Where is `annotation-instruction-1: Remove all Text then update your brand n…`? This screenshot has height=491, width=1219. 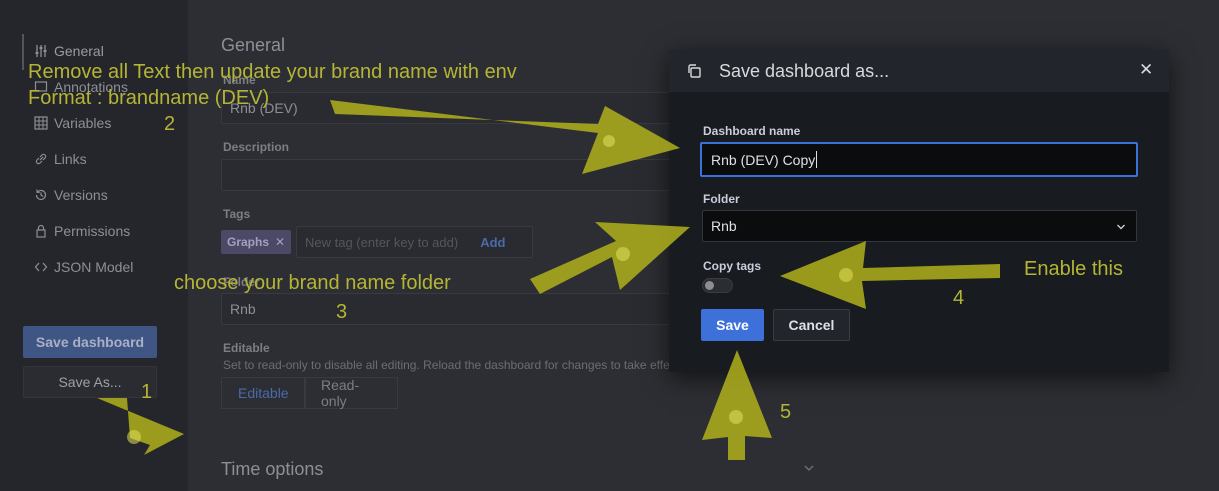 annotation-instruction-1: Remove all Text then update your brand n… is located at coordinates (272, 72).